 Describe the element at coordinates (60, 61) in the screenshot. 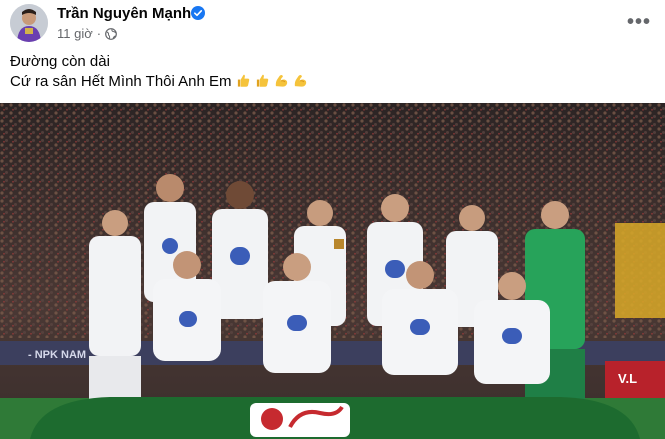

I see `post-text-line-1: Đường còn dài` at that location.